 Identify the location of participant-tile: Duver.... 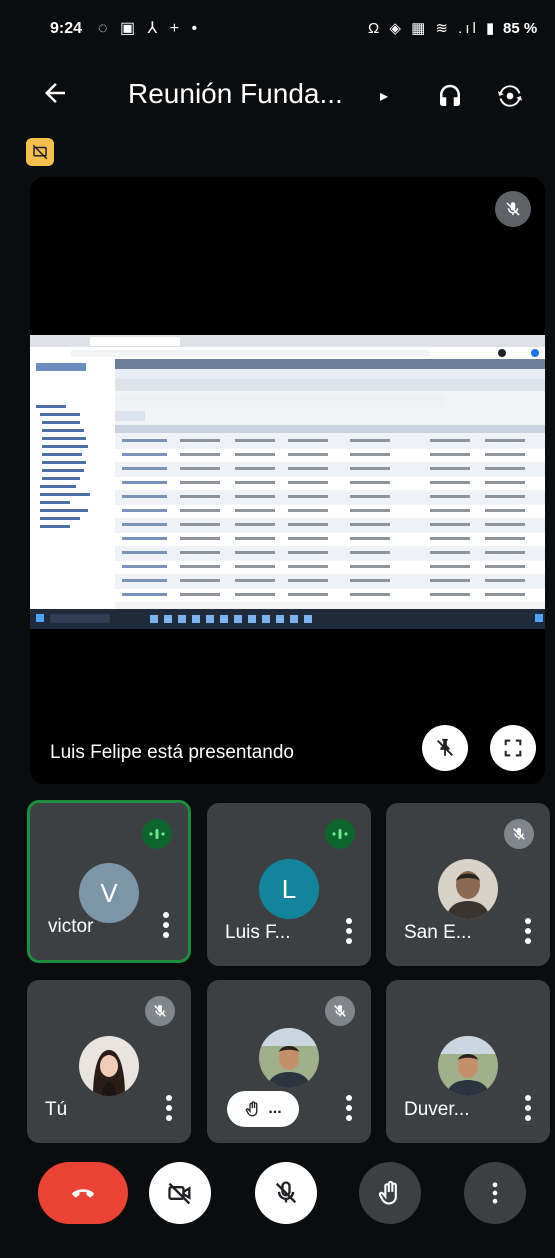
(468, 1061).